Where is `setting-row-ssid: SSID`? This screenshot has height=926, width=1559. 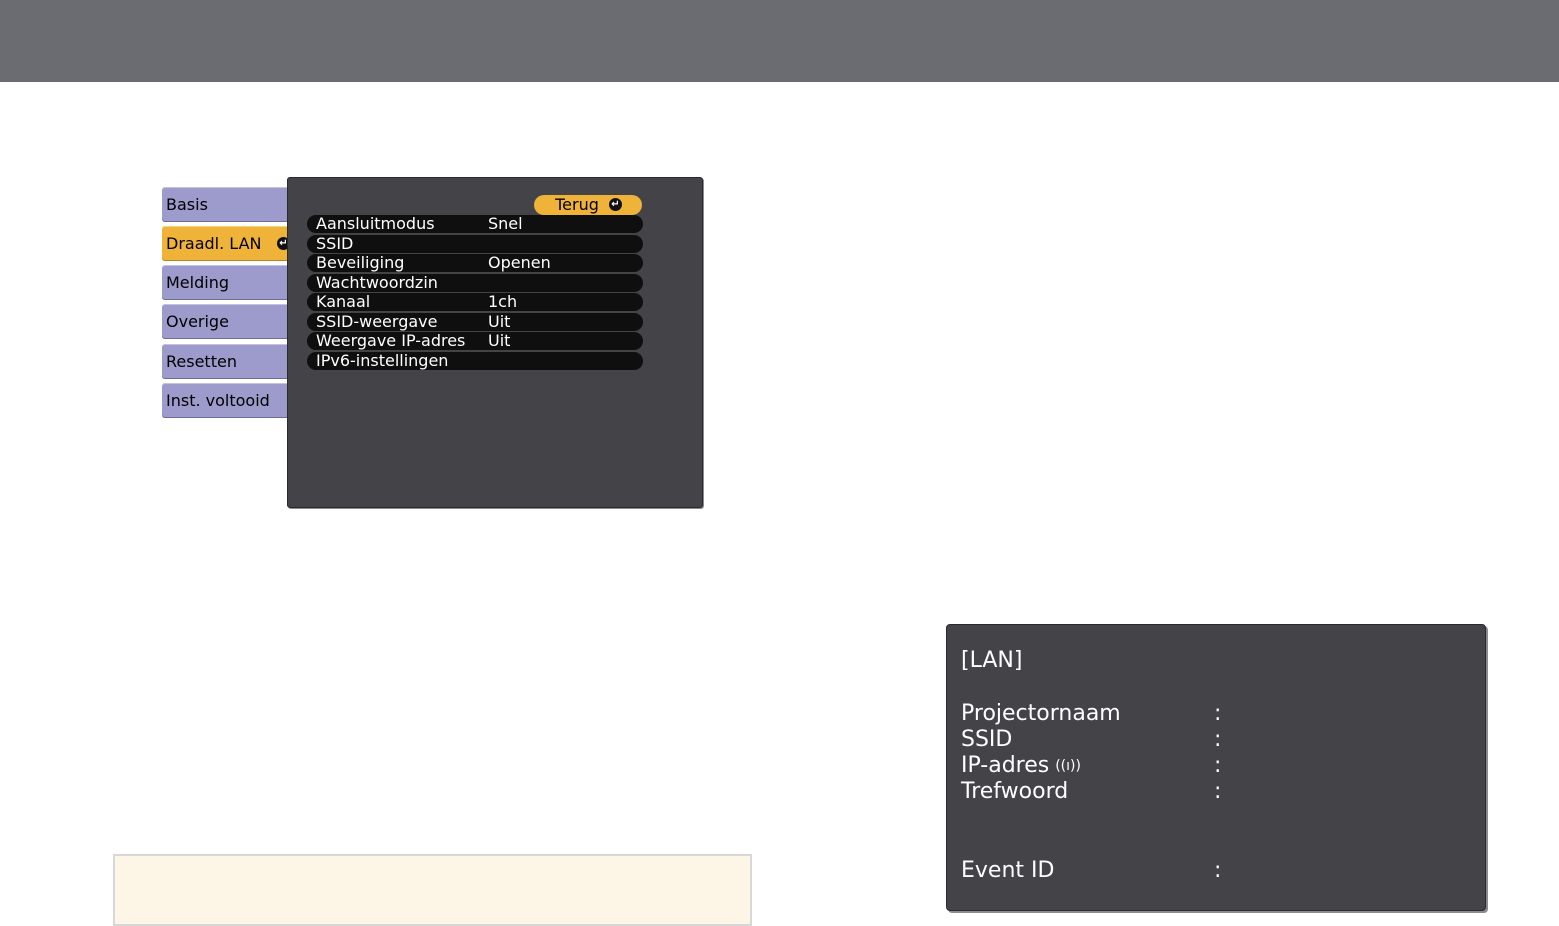
setting-row-ssid: SSID is located at coordinates (475, 244).